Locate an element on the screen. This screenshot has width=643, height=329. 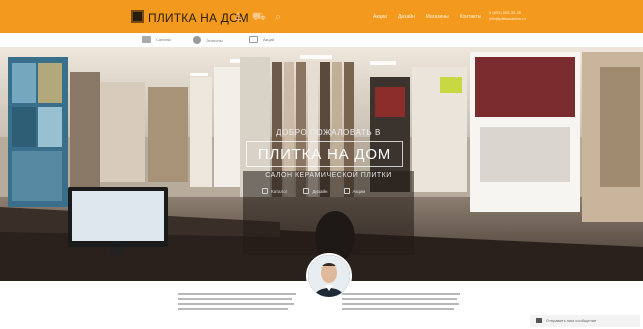
hero-link-catalog: Каталог is located at coordinates (274, 191).